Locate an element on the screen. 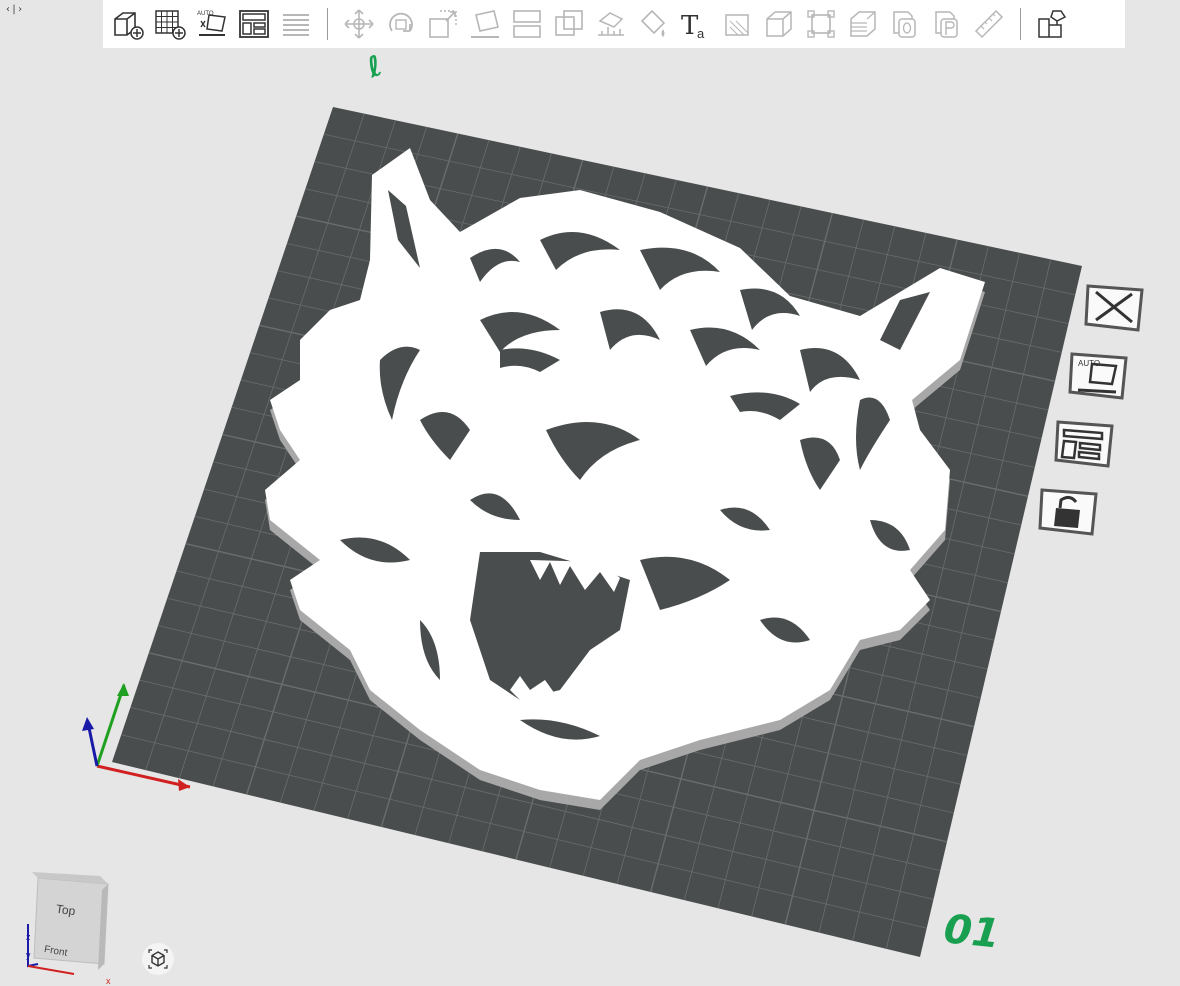 This screenshot has width=1180, height=986. fit-frame-icon is located at coordinates (821, 24).